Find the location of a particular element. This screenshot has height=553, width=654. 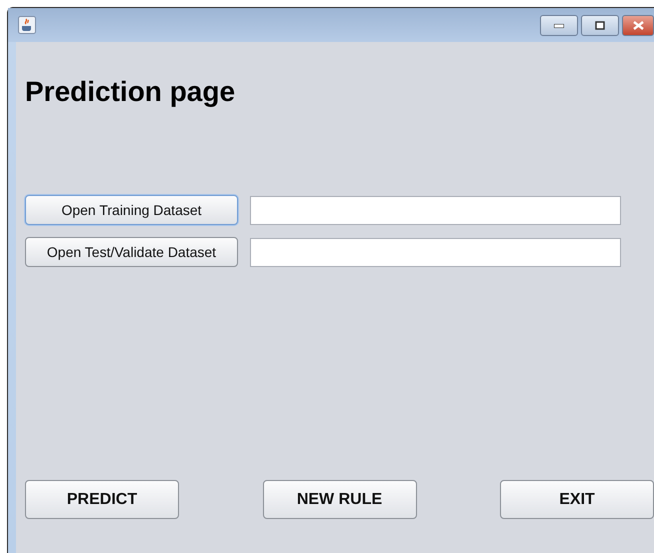

page-heading: Prediction page is located at coordinates (130, 92).